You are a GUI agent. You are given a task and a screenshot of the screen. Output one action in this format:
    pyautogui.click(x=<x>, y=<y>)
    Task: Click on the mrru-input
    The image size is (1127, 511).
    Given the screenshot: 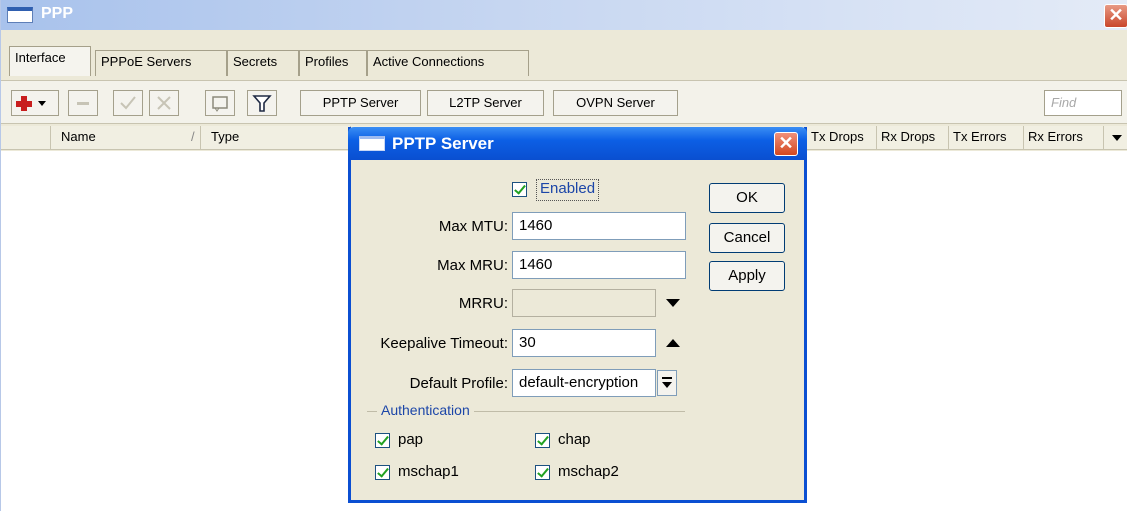 What is the action you would take?
    pyautogui.click(x=584, y=303)
    